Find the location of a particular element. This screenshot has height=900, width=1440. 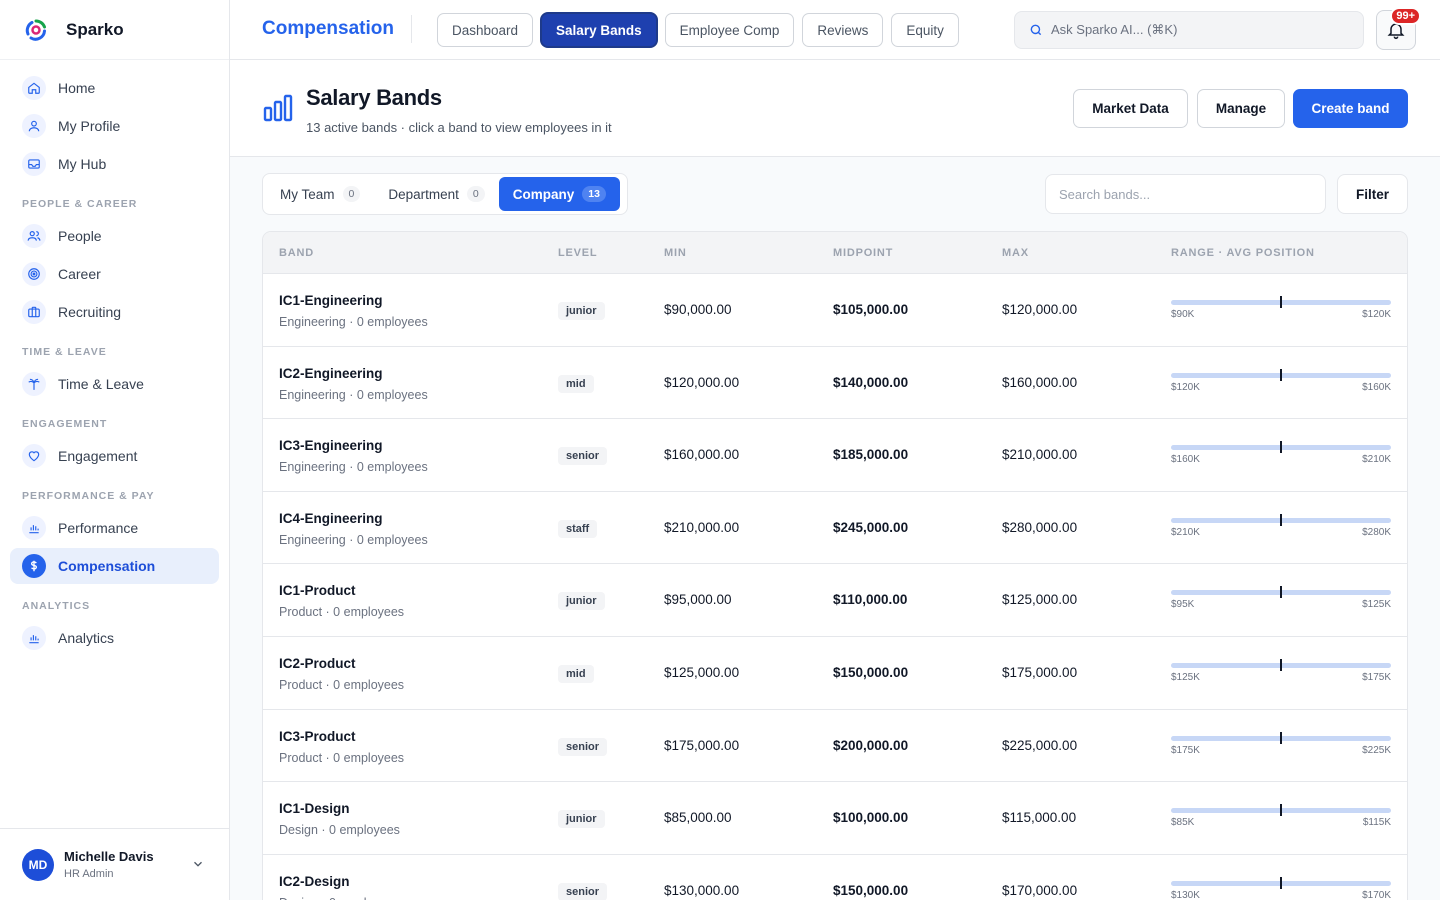

range-indicator: $130K $170K is located at coordinates (1281, 888).